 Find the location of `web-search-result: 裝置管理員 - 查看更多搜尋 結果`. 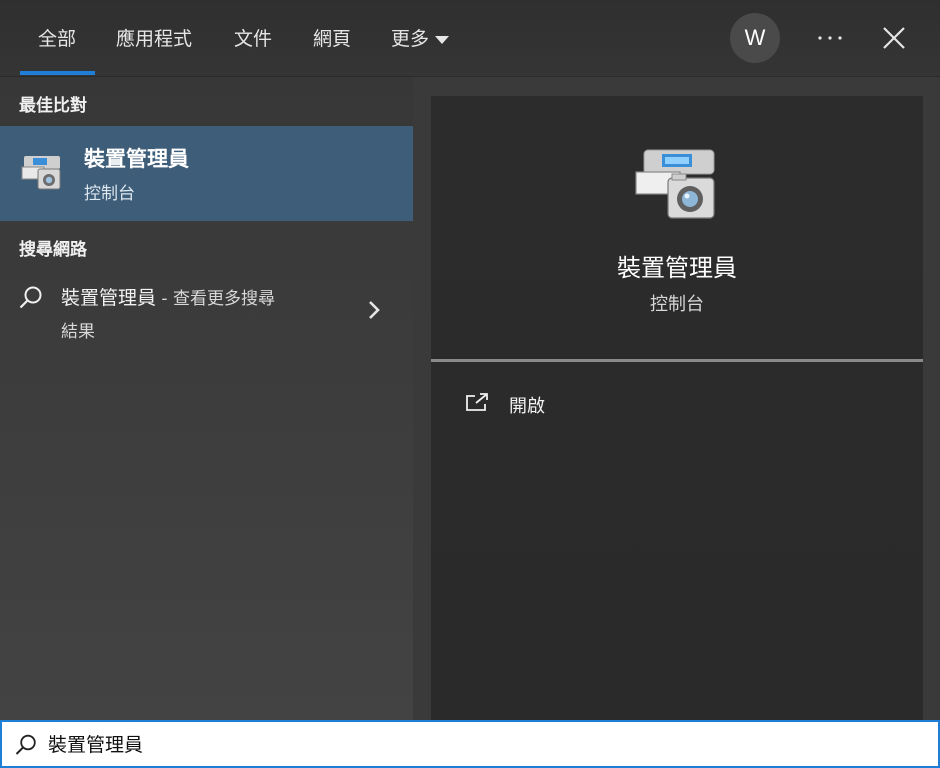

web-search-result: 裝置管理員 - 查看更多搜尋 結果 is located at coordinates (206, 315).